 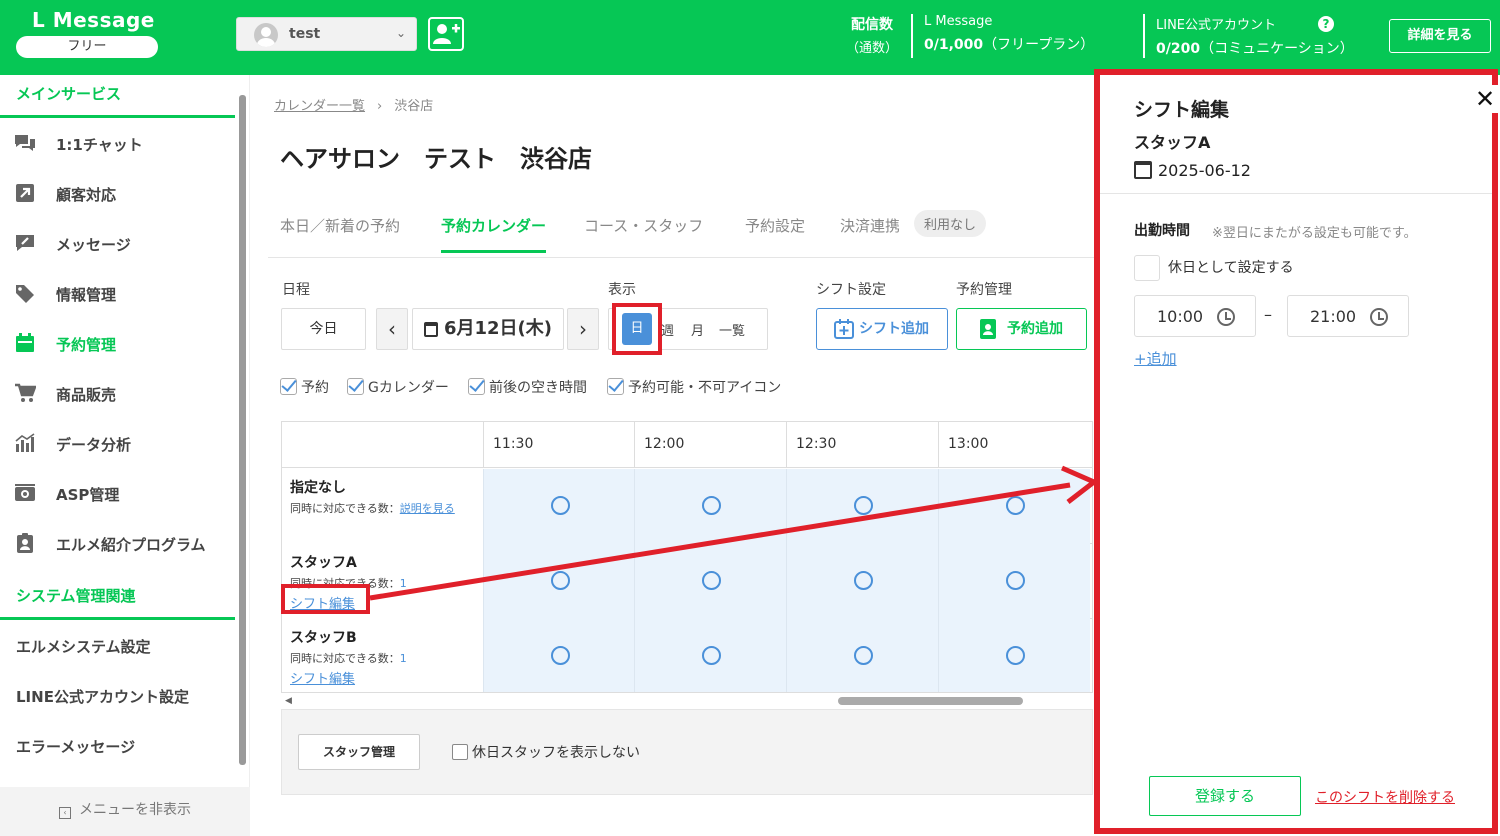 What do you see at coordinates (326, 34) in the screenshot?
I see `account-select: test ⌄` at bounding box center [326, 34].